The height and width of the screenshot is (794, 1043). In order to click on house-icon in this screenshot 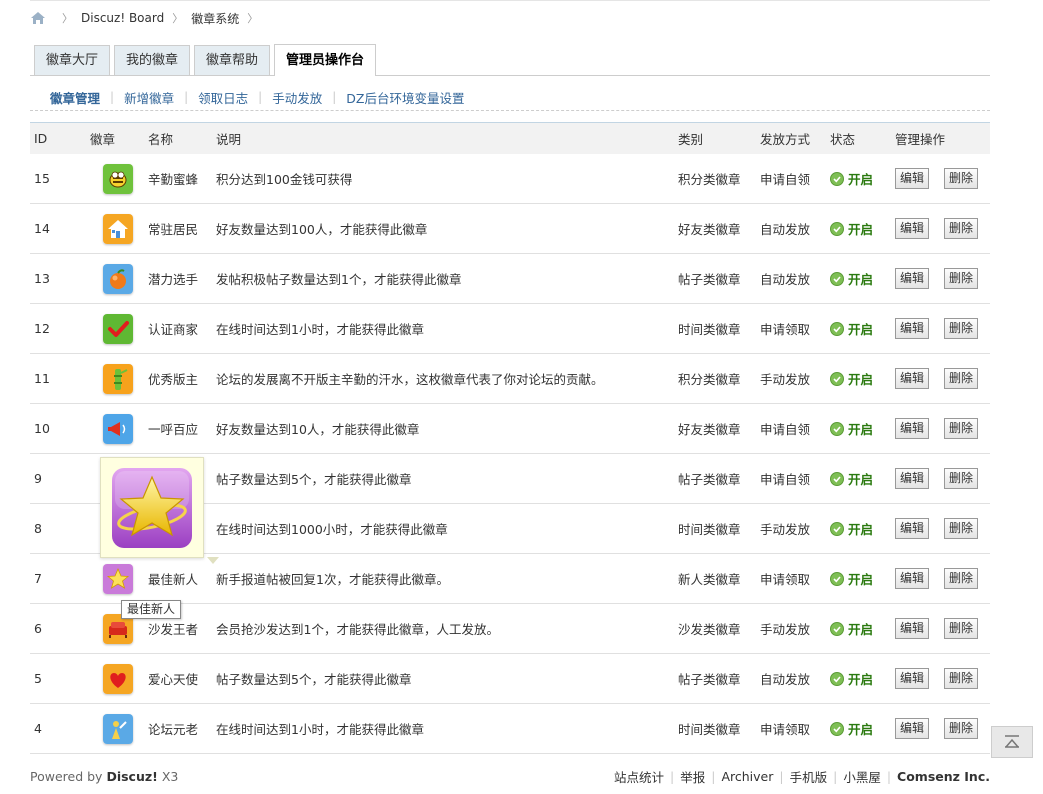, I will do `click(118, 228)`.